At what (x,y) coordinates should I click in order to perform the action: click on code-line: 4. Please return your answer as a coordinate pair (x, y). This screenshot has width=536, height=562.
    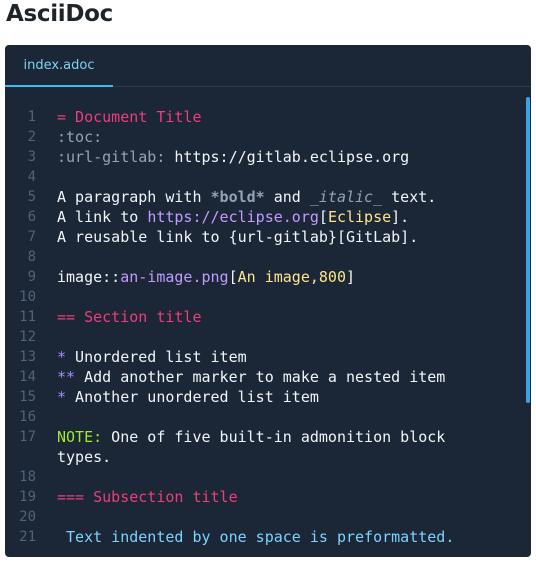
    Looking at the image, I should click on (268, 177).